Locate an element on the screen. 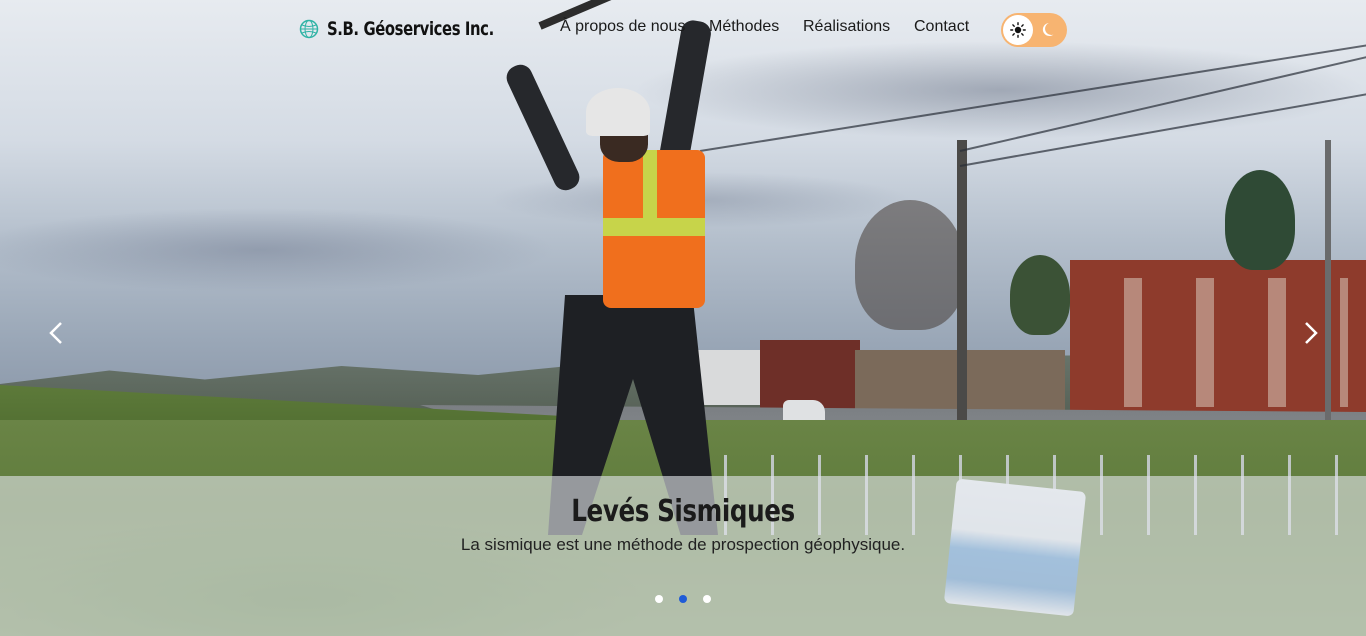 This screenshot has height=636, width=1366. next-slide-button is located at coordinates (1311, 333).